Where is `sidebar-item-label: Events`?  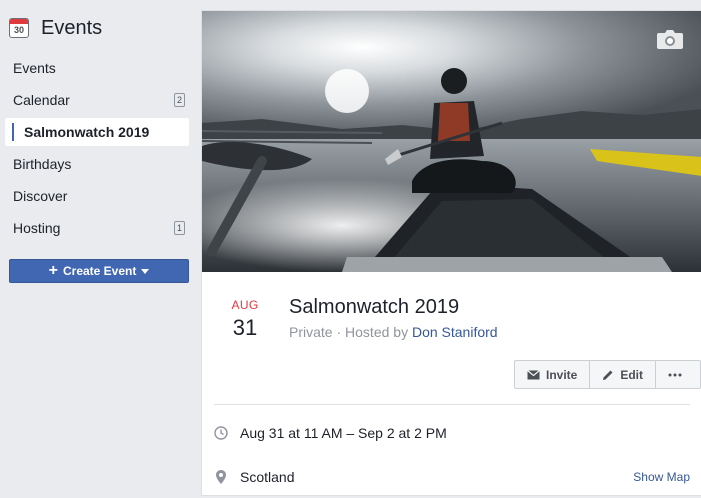 sidebar-item-label: Events is located at coordinates (34, 68).